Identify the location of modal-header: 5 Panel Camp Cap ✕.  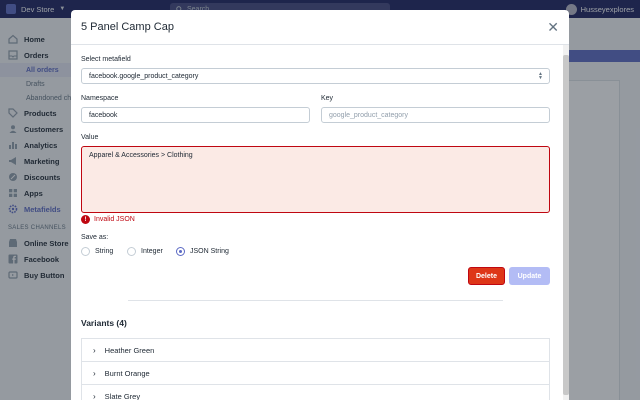
(320, 27).